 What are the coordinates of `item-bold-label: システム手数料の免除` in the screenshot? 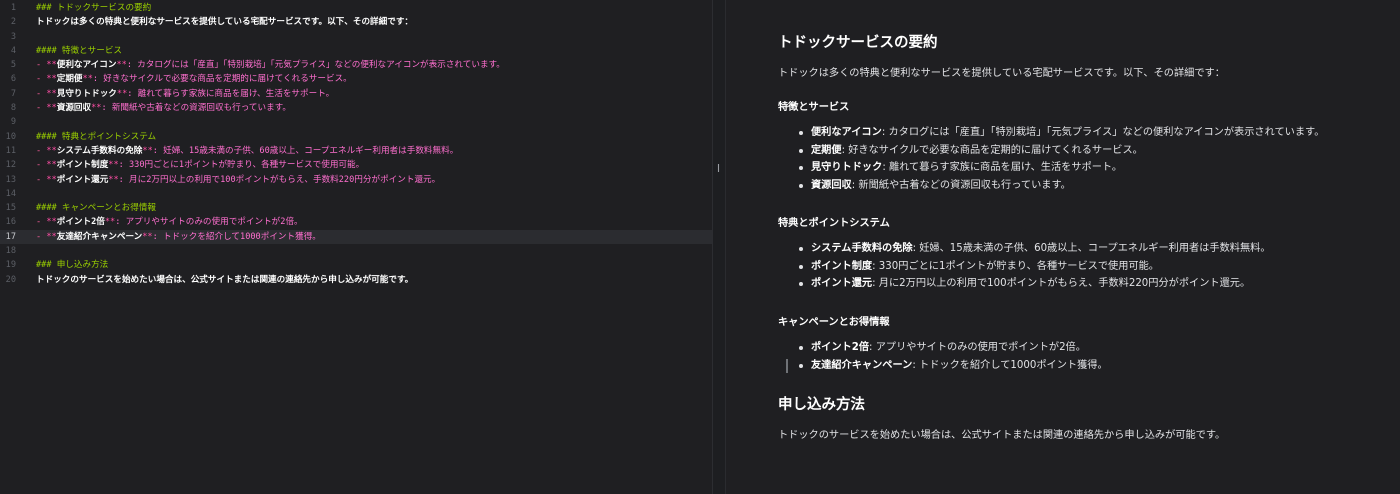 It's located at (862, 248).